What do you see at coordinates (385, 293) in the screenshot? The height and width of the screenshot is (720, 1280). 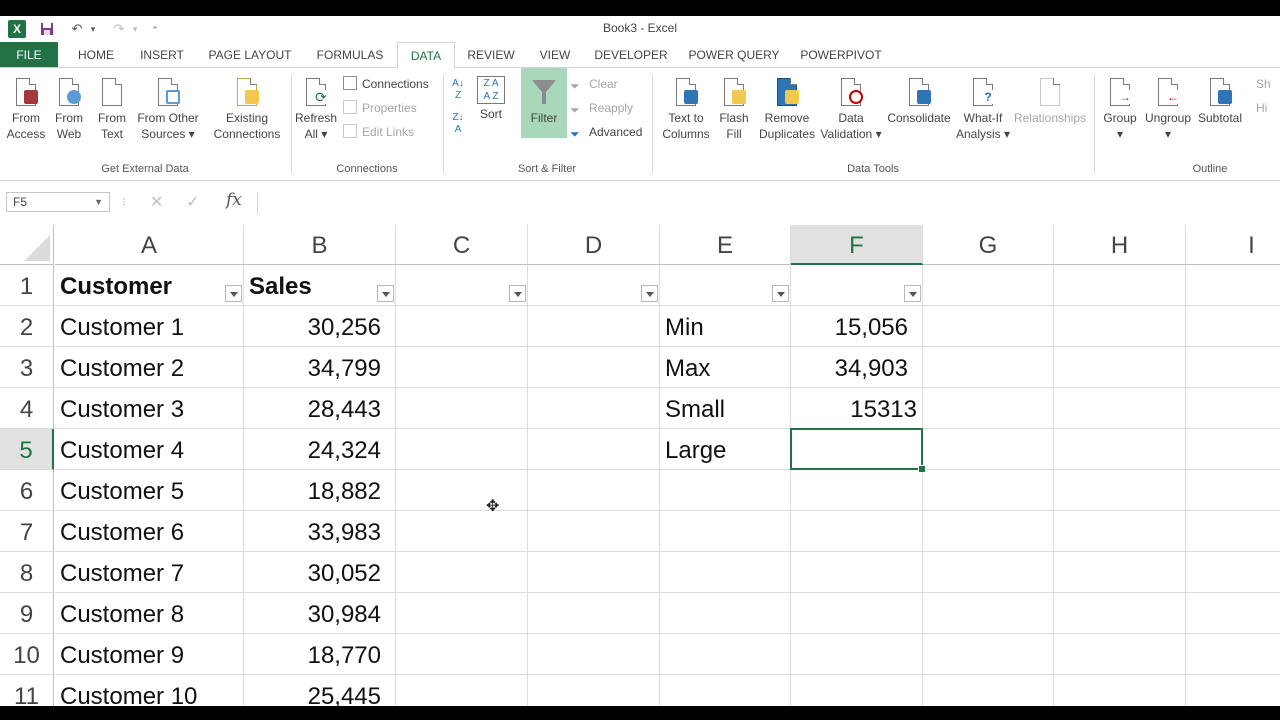 I see `filter-dropdown-b-icon` at bounding box center [385, 293].